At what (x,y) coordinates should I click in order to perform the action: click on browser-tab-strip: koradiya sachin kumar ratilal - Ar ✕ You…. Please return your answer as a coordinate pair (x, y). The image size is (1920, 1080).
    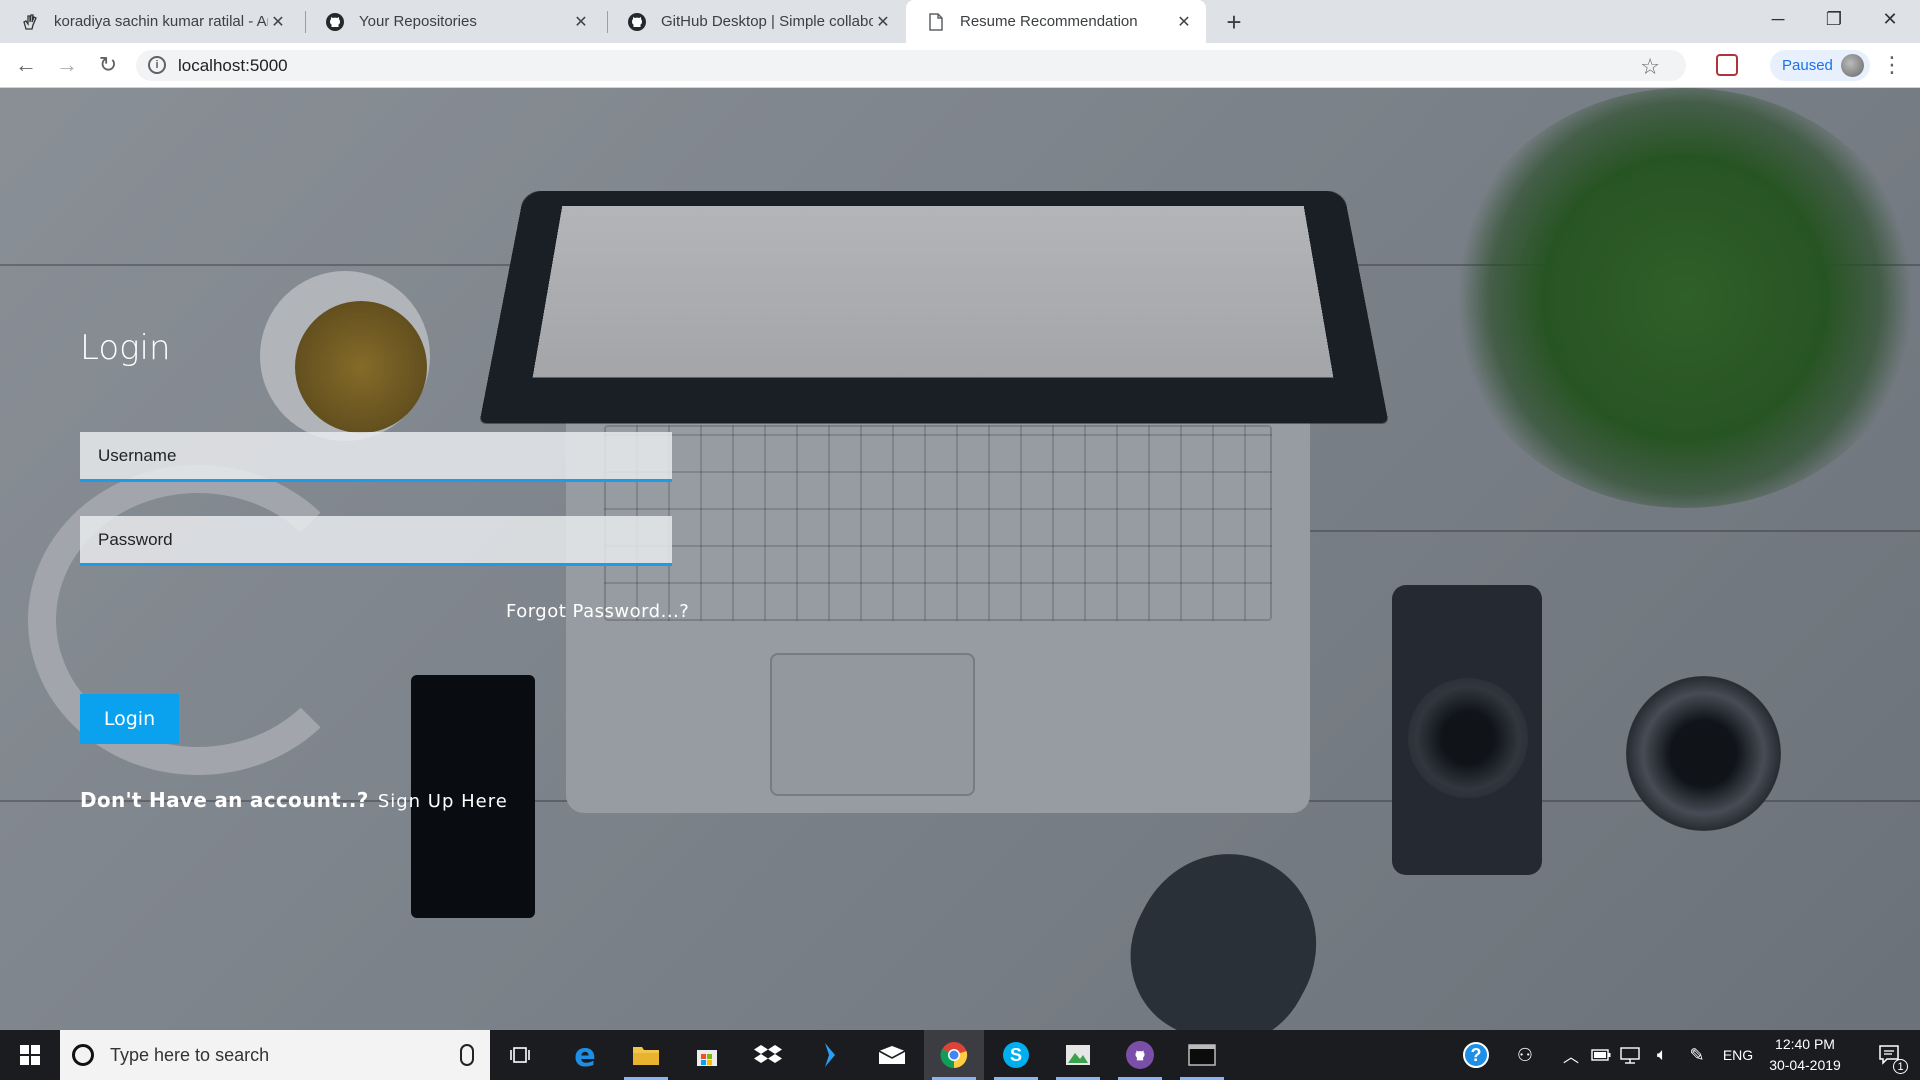
    Looking at the image, I should click on (960, 21).